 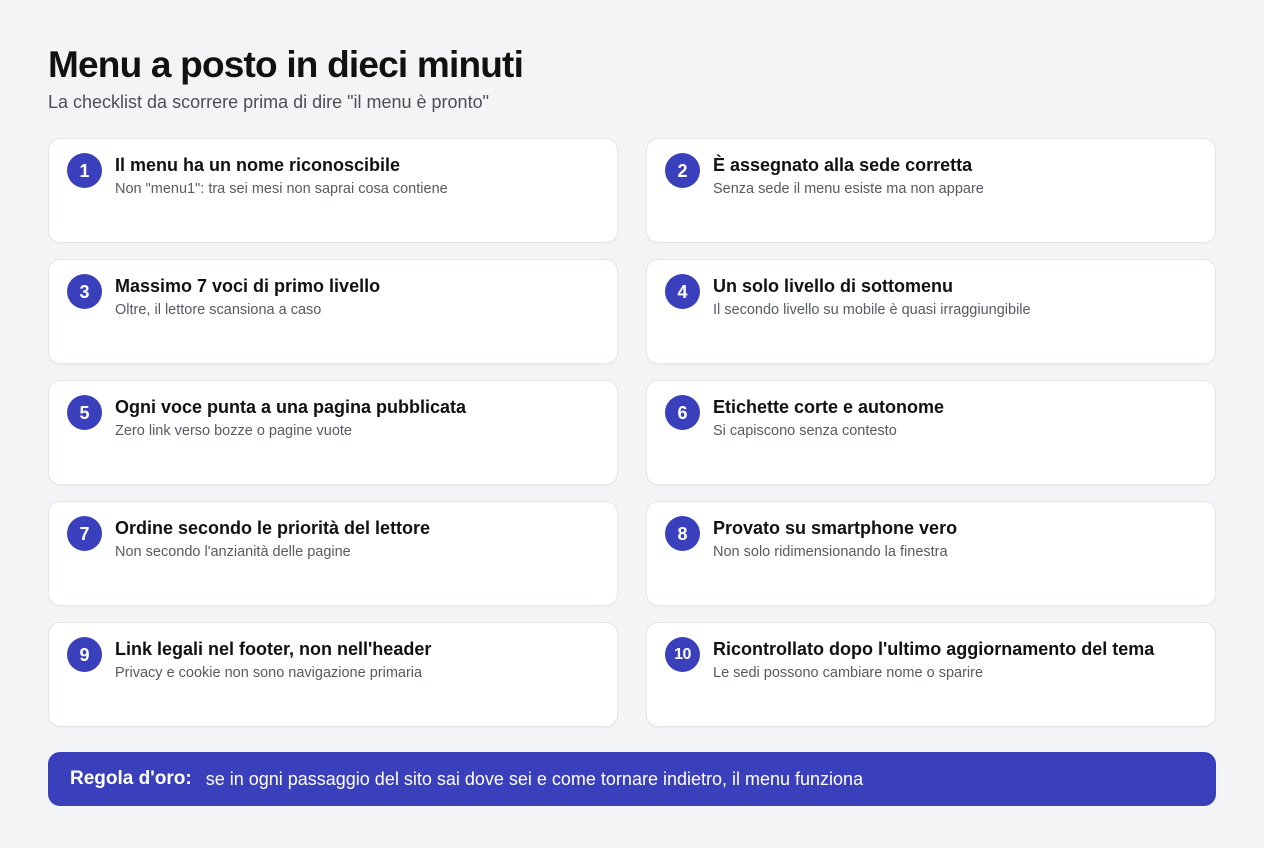 I want to click on checklist-item-description: Non secondo l'anzianità delle pagine, so click(x=233, y=552).